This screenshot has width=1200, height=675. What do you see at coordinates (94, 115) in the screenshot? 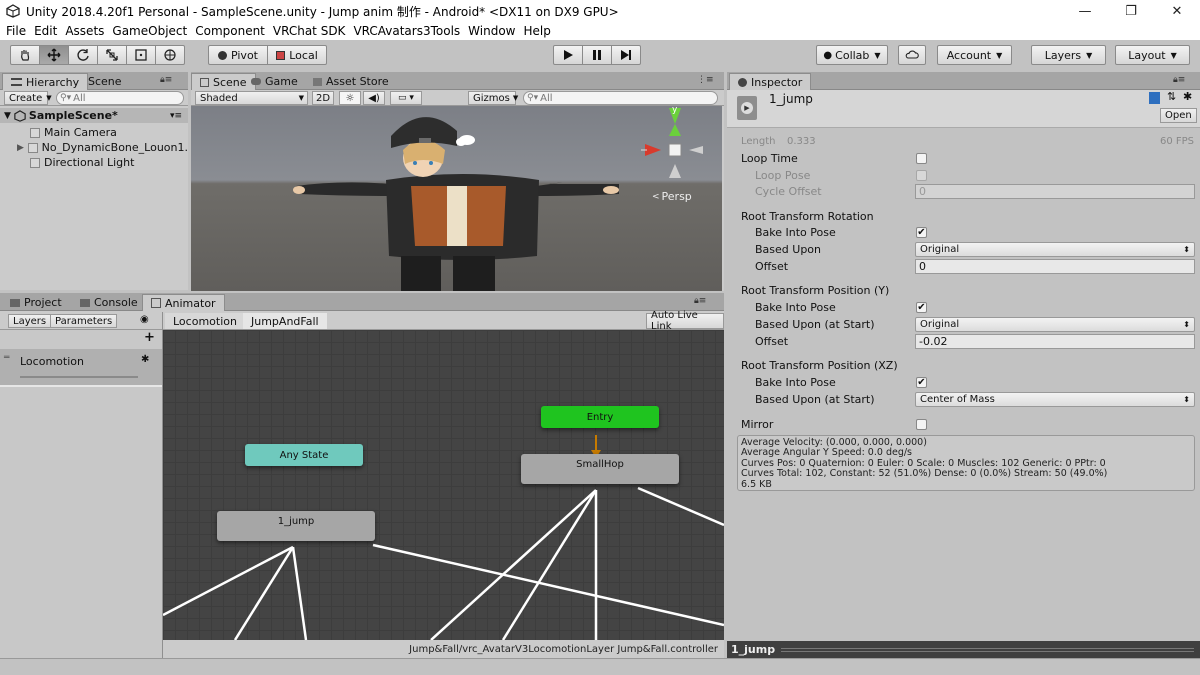
I see `scene-row: ▼ SampleScene* ▾≡` at bounding box center [94, 115].